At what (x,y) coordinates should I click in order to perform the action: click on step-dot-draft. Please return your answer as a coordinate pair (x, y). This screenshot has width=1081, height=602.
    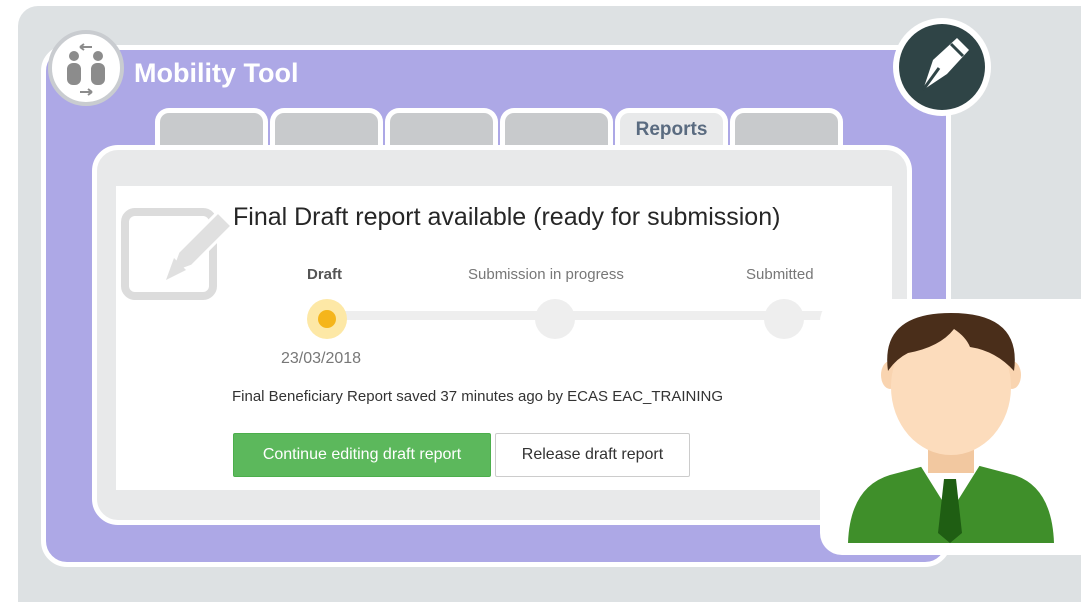
    Looking at the image, I should click on (327, 319).